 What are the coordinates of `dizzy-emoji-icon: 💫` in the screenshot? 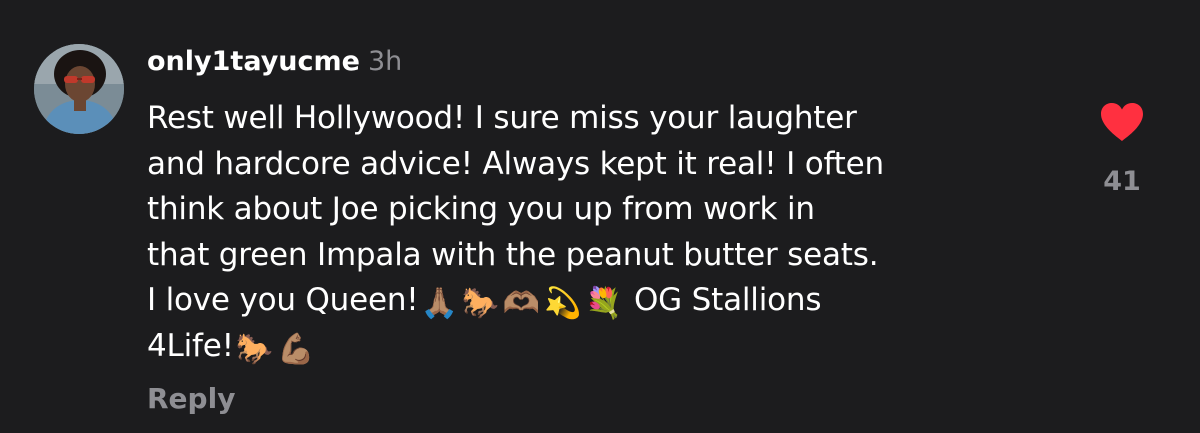 It's located at (563, 303).